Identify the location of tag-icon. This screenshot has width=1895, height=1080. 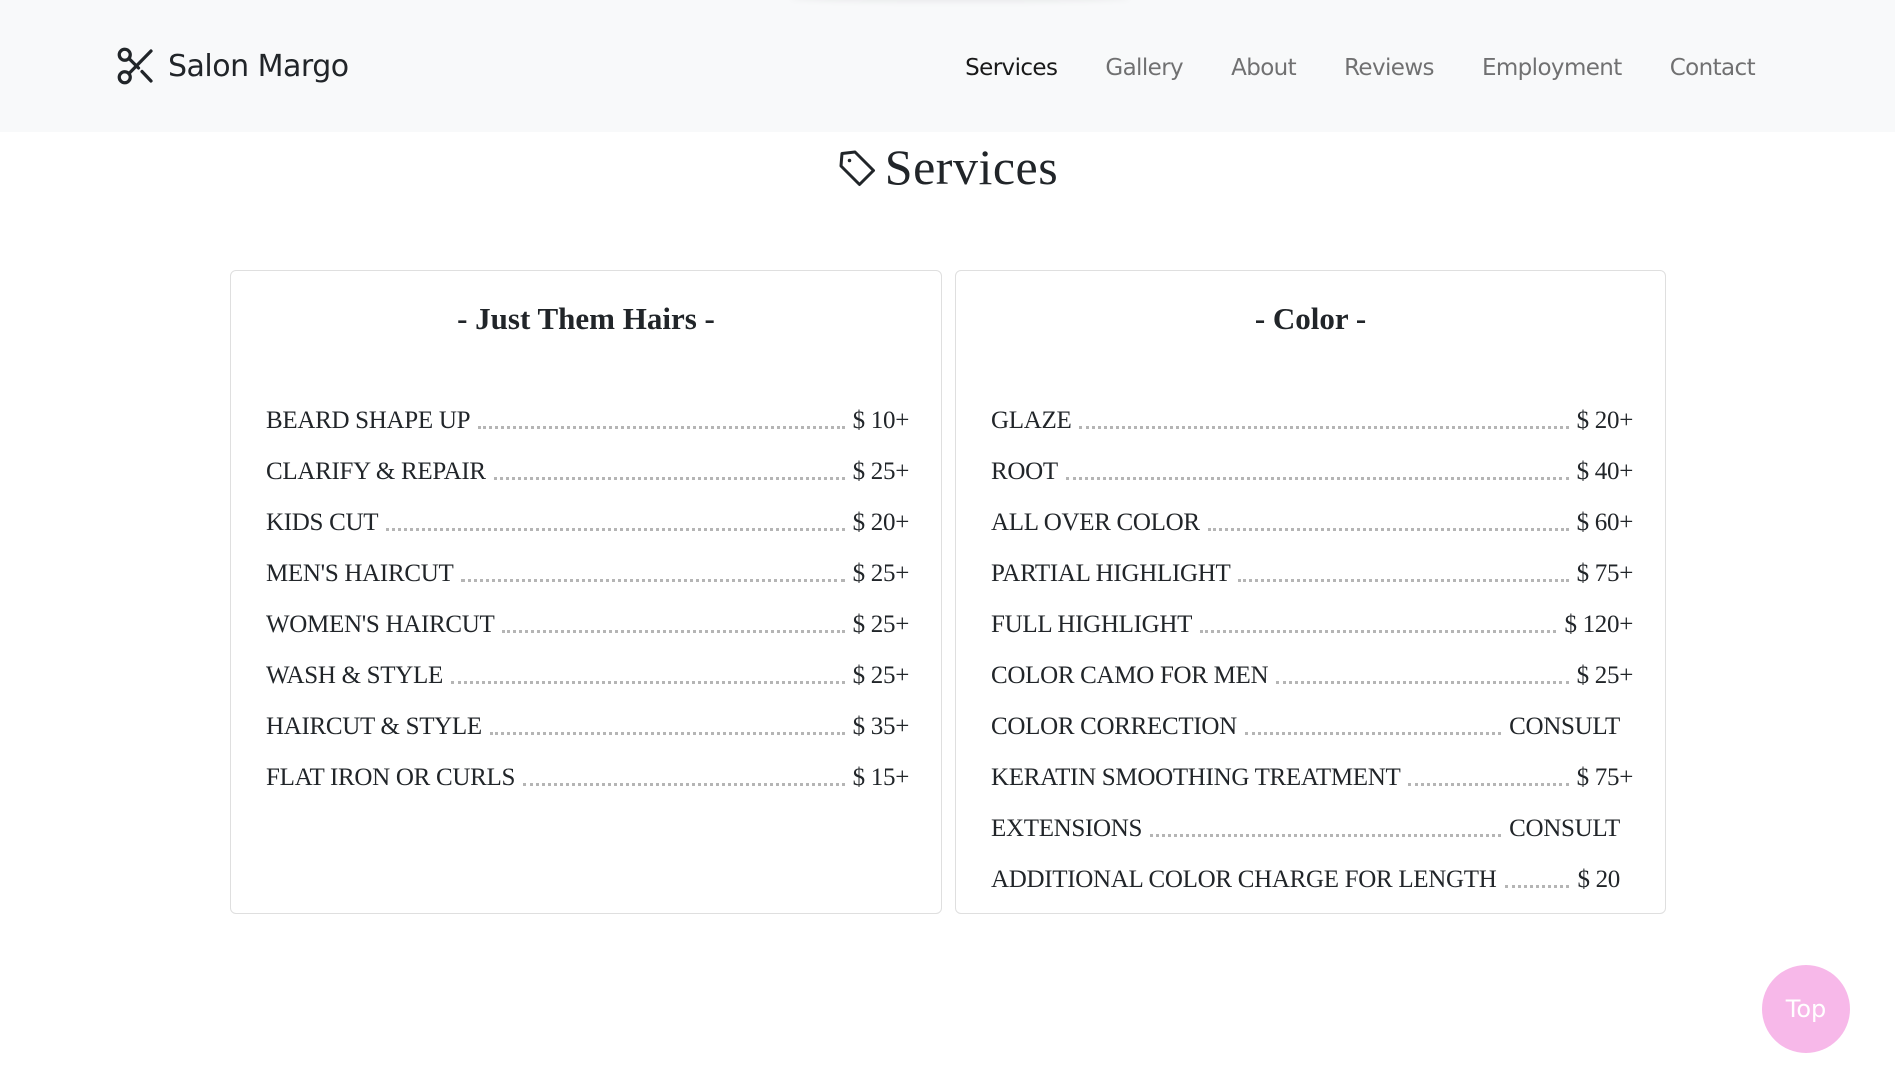
(857, 167).